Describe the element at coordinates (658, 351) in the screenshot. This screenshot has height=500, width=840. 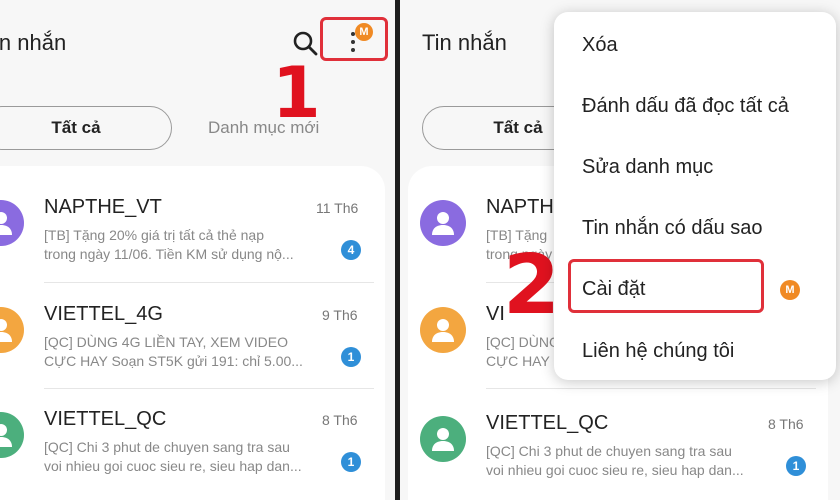
I see `menu-item-contact-us: Liên hệ chúng tôi` at that location.